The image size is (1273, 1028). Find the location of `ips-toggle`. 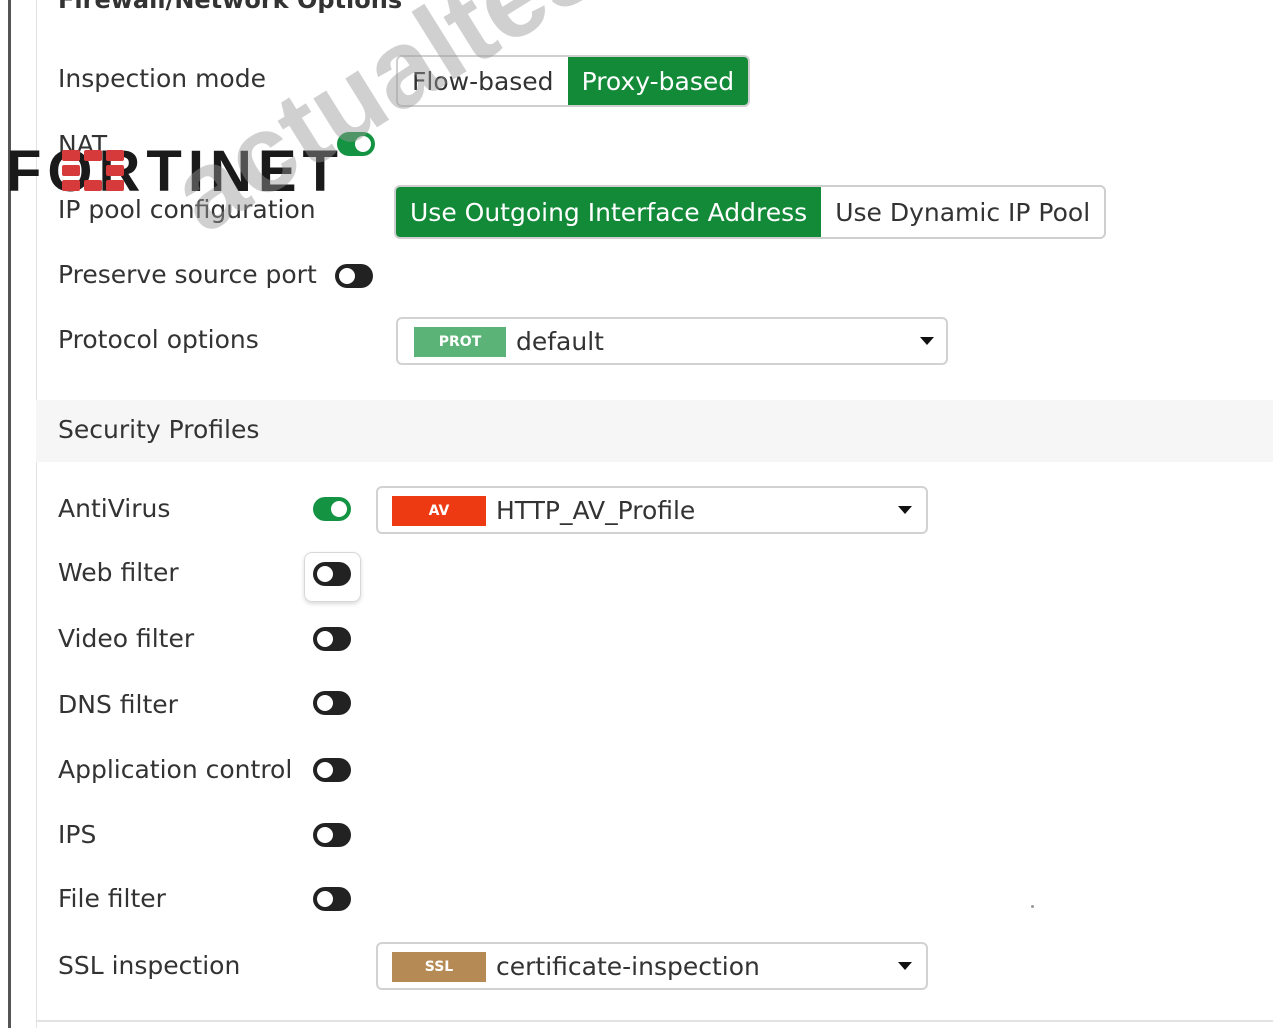

ips-toggle is located at coordinates (332, 835).